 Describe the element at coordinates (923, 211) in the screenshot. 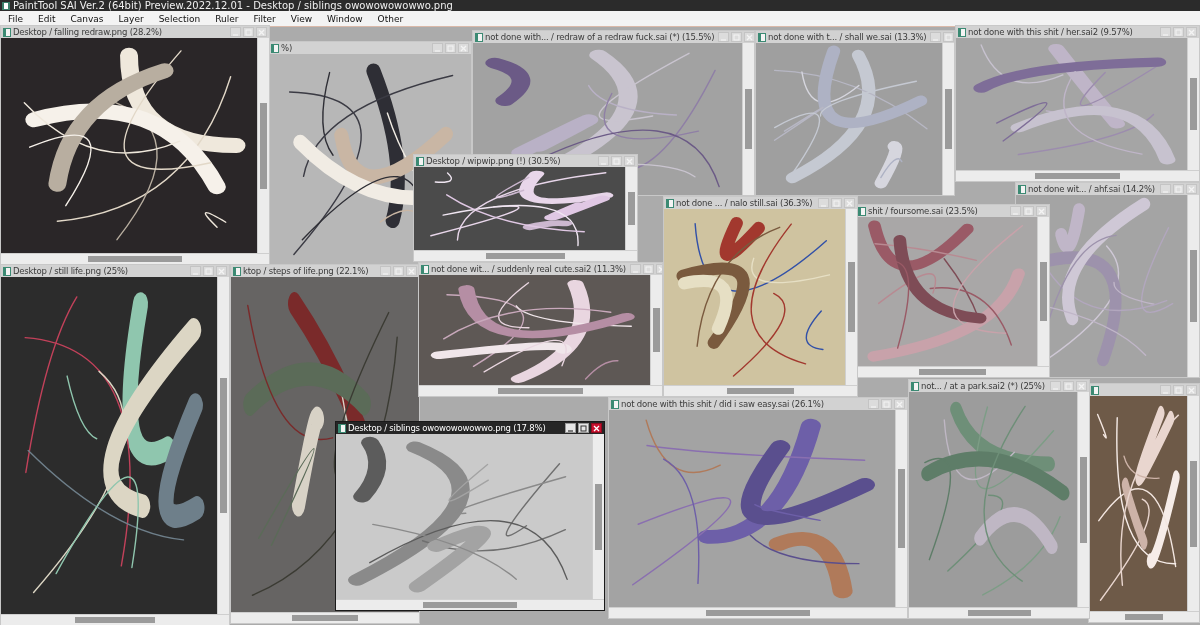

I see `window-title: shit / foursome.sai (23.5%)` at that location.